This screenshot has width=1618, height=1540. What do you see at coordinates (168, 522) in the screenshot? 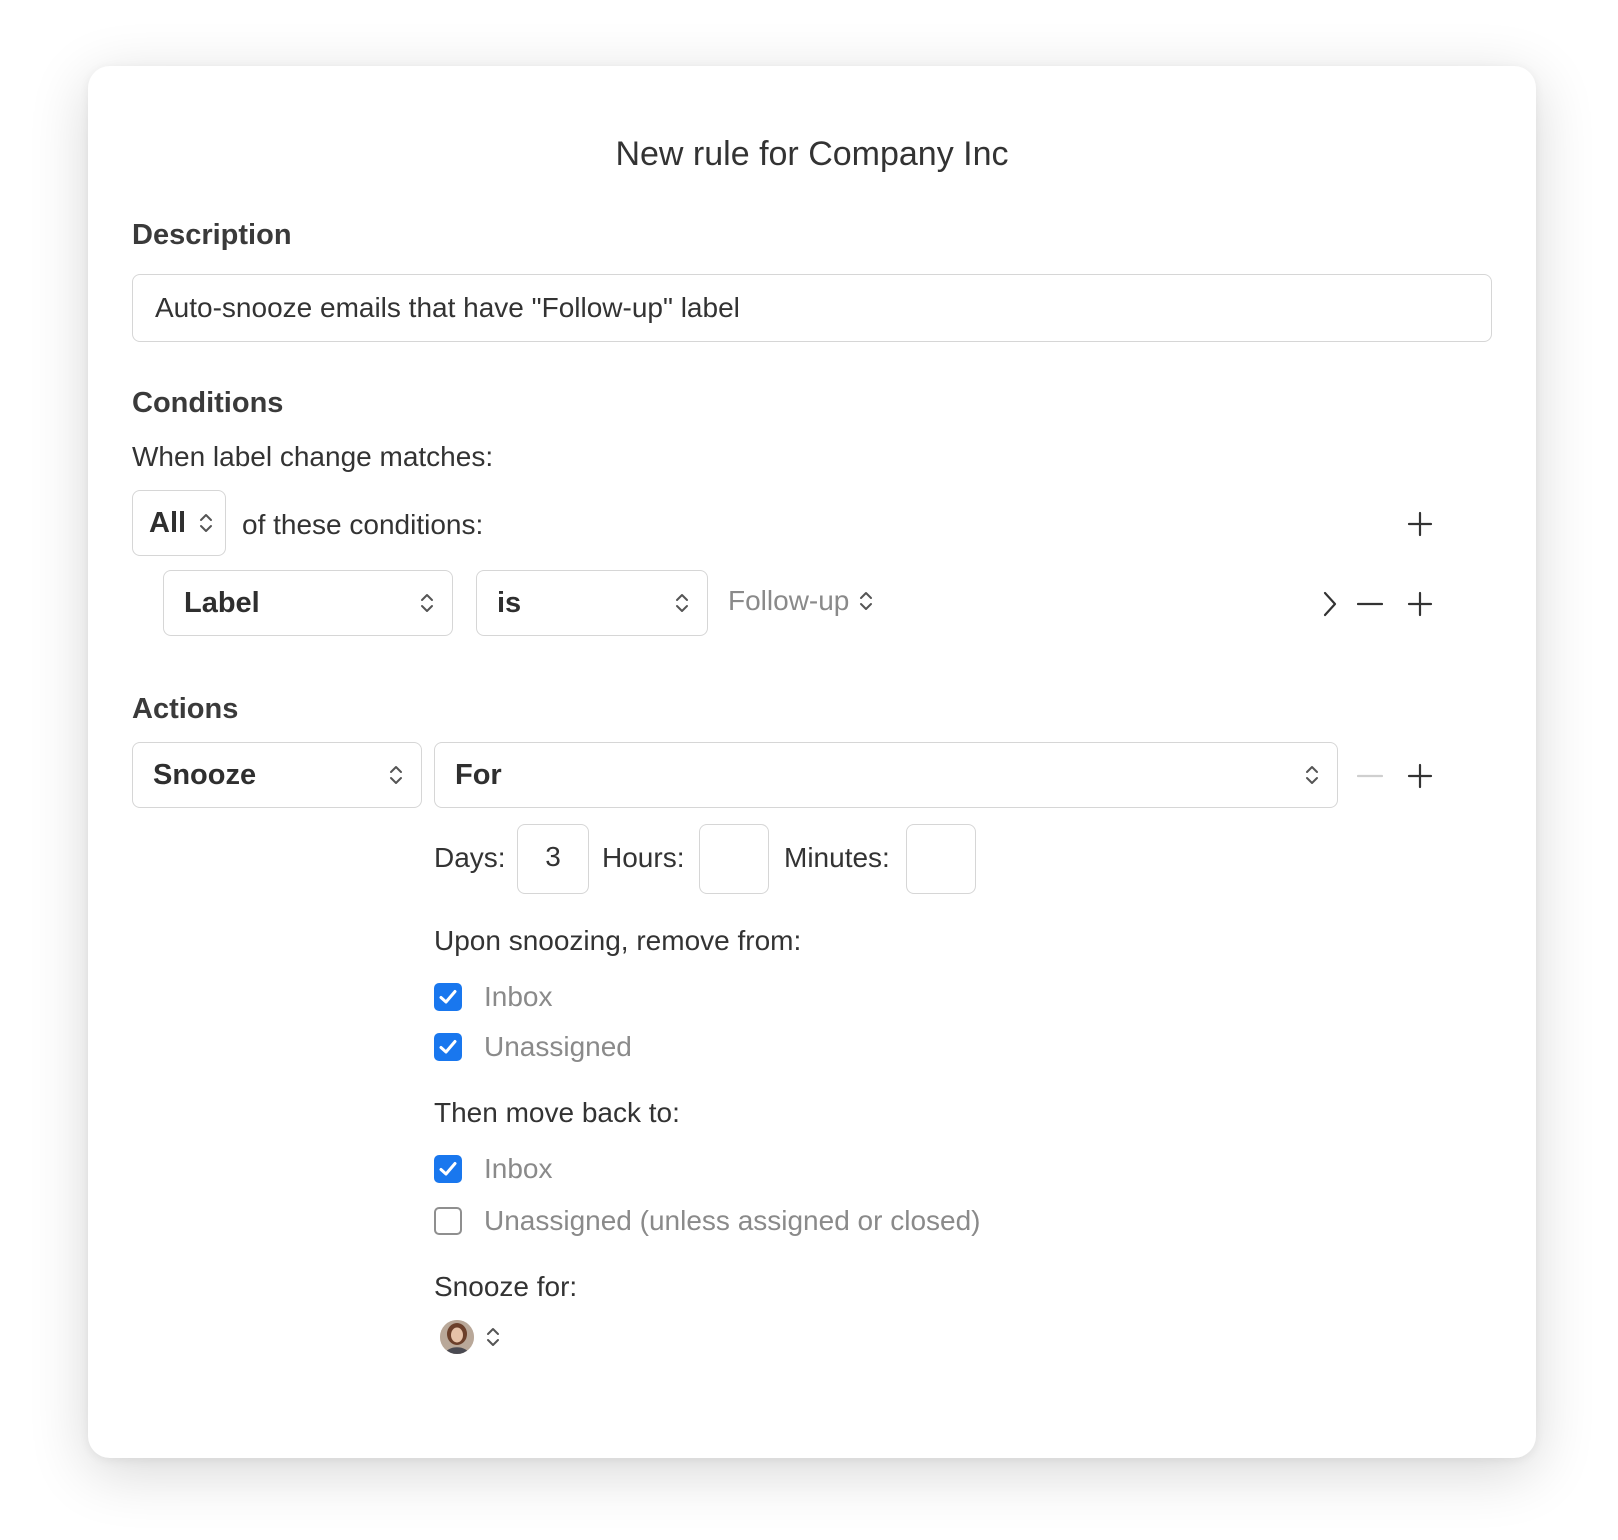
I see `match-mode-value: All` at bounding box center [168, 522].